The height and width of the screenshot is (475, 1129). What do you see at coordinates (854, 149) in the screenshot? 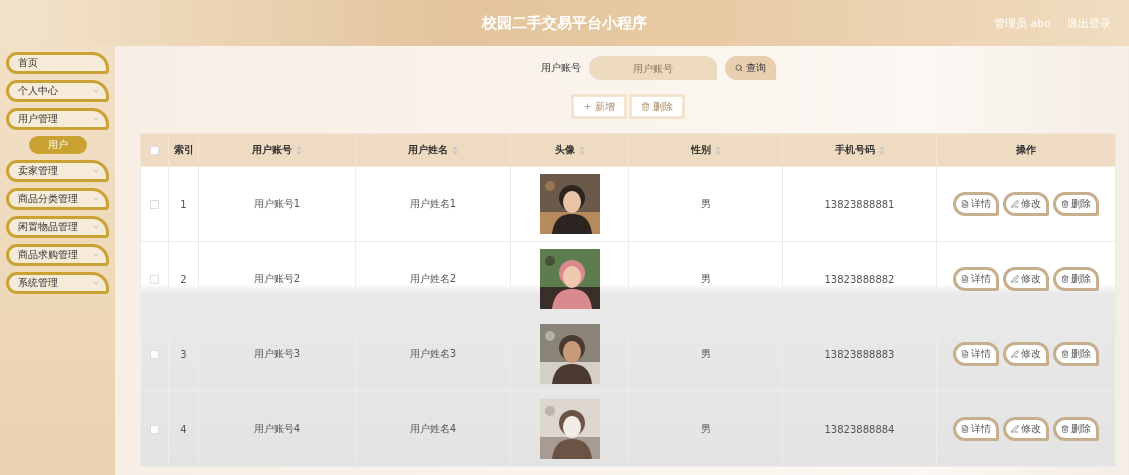
I see `column-header: 手机号码` at bounding box center [854, 149].